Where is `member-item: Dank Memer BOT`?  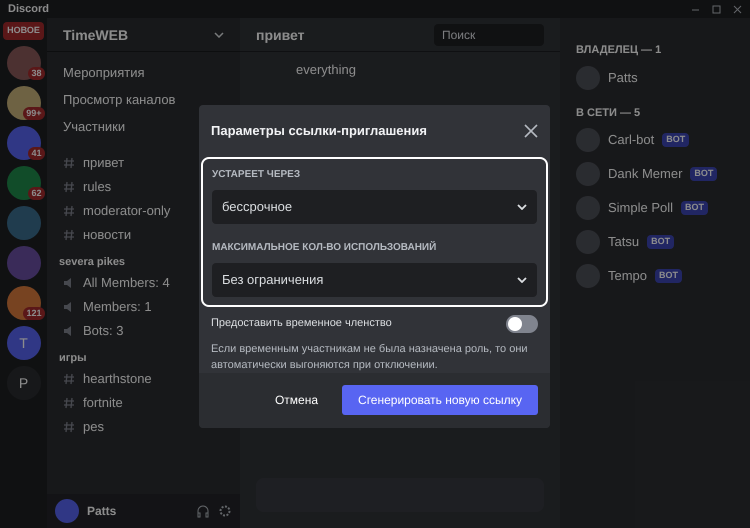 member-item: Dank Memer BOT is located at coordinates (655, 174).